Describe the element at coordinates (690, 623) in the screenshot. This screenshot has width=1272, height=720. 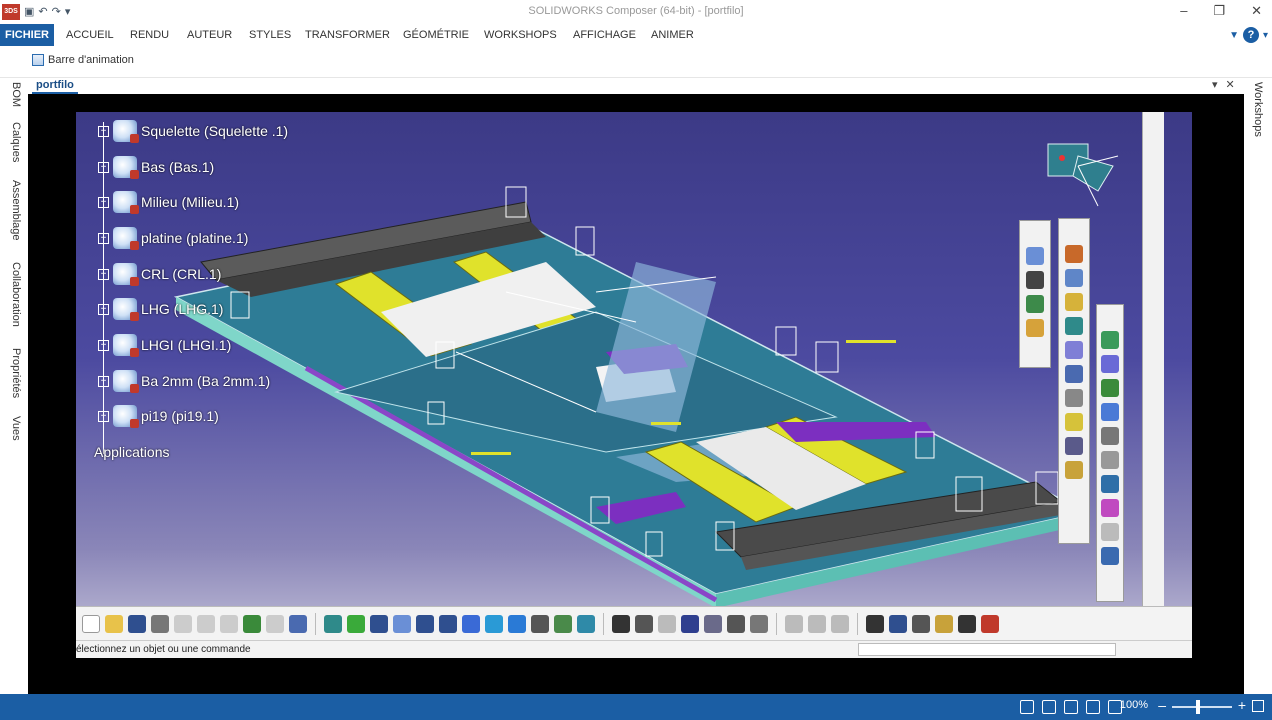
I see `table-icon` at that location.